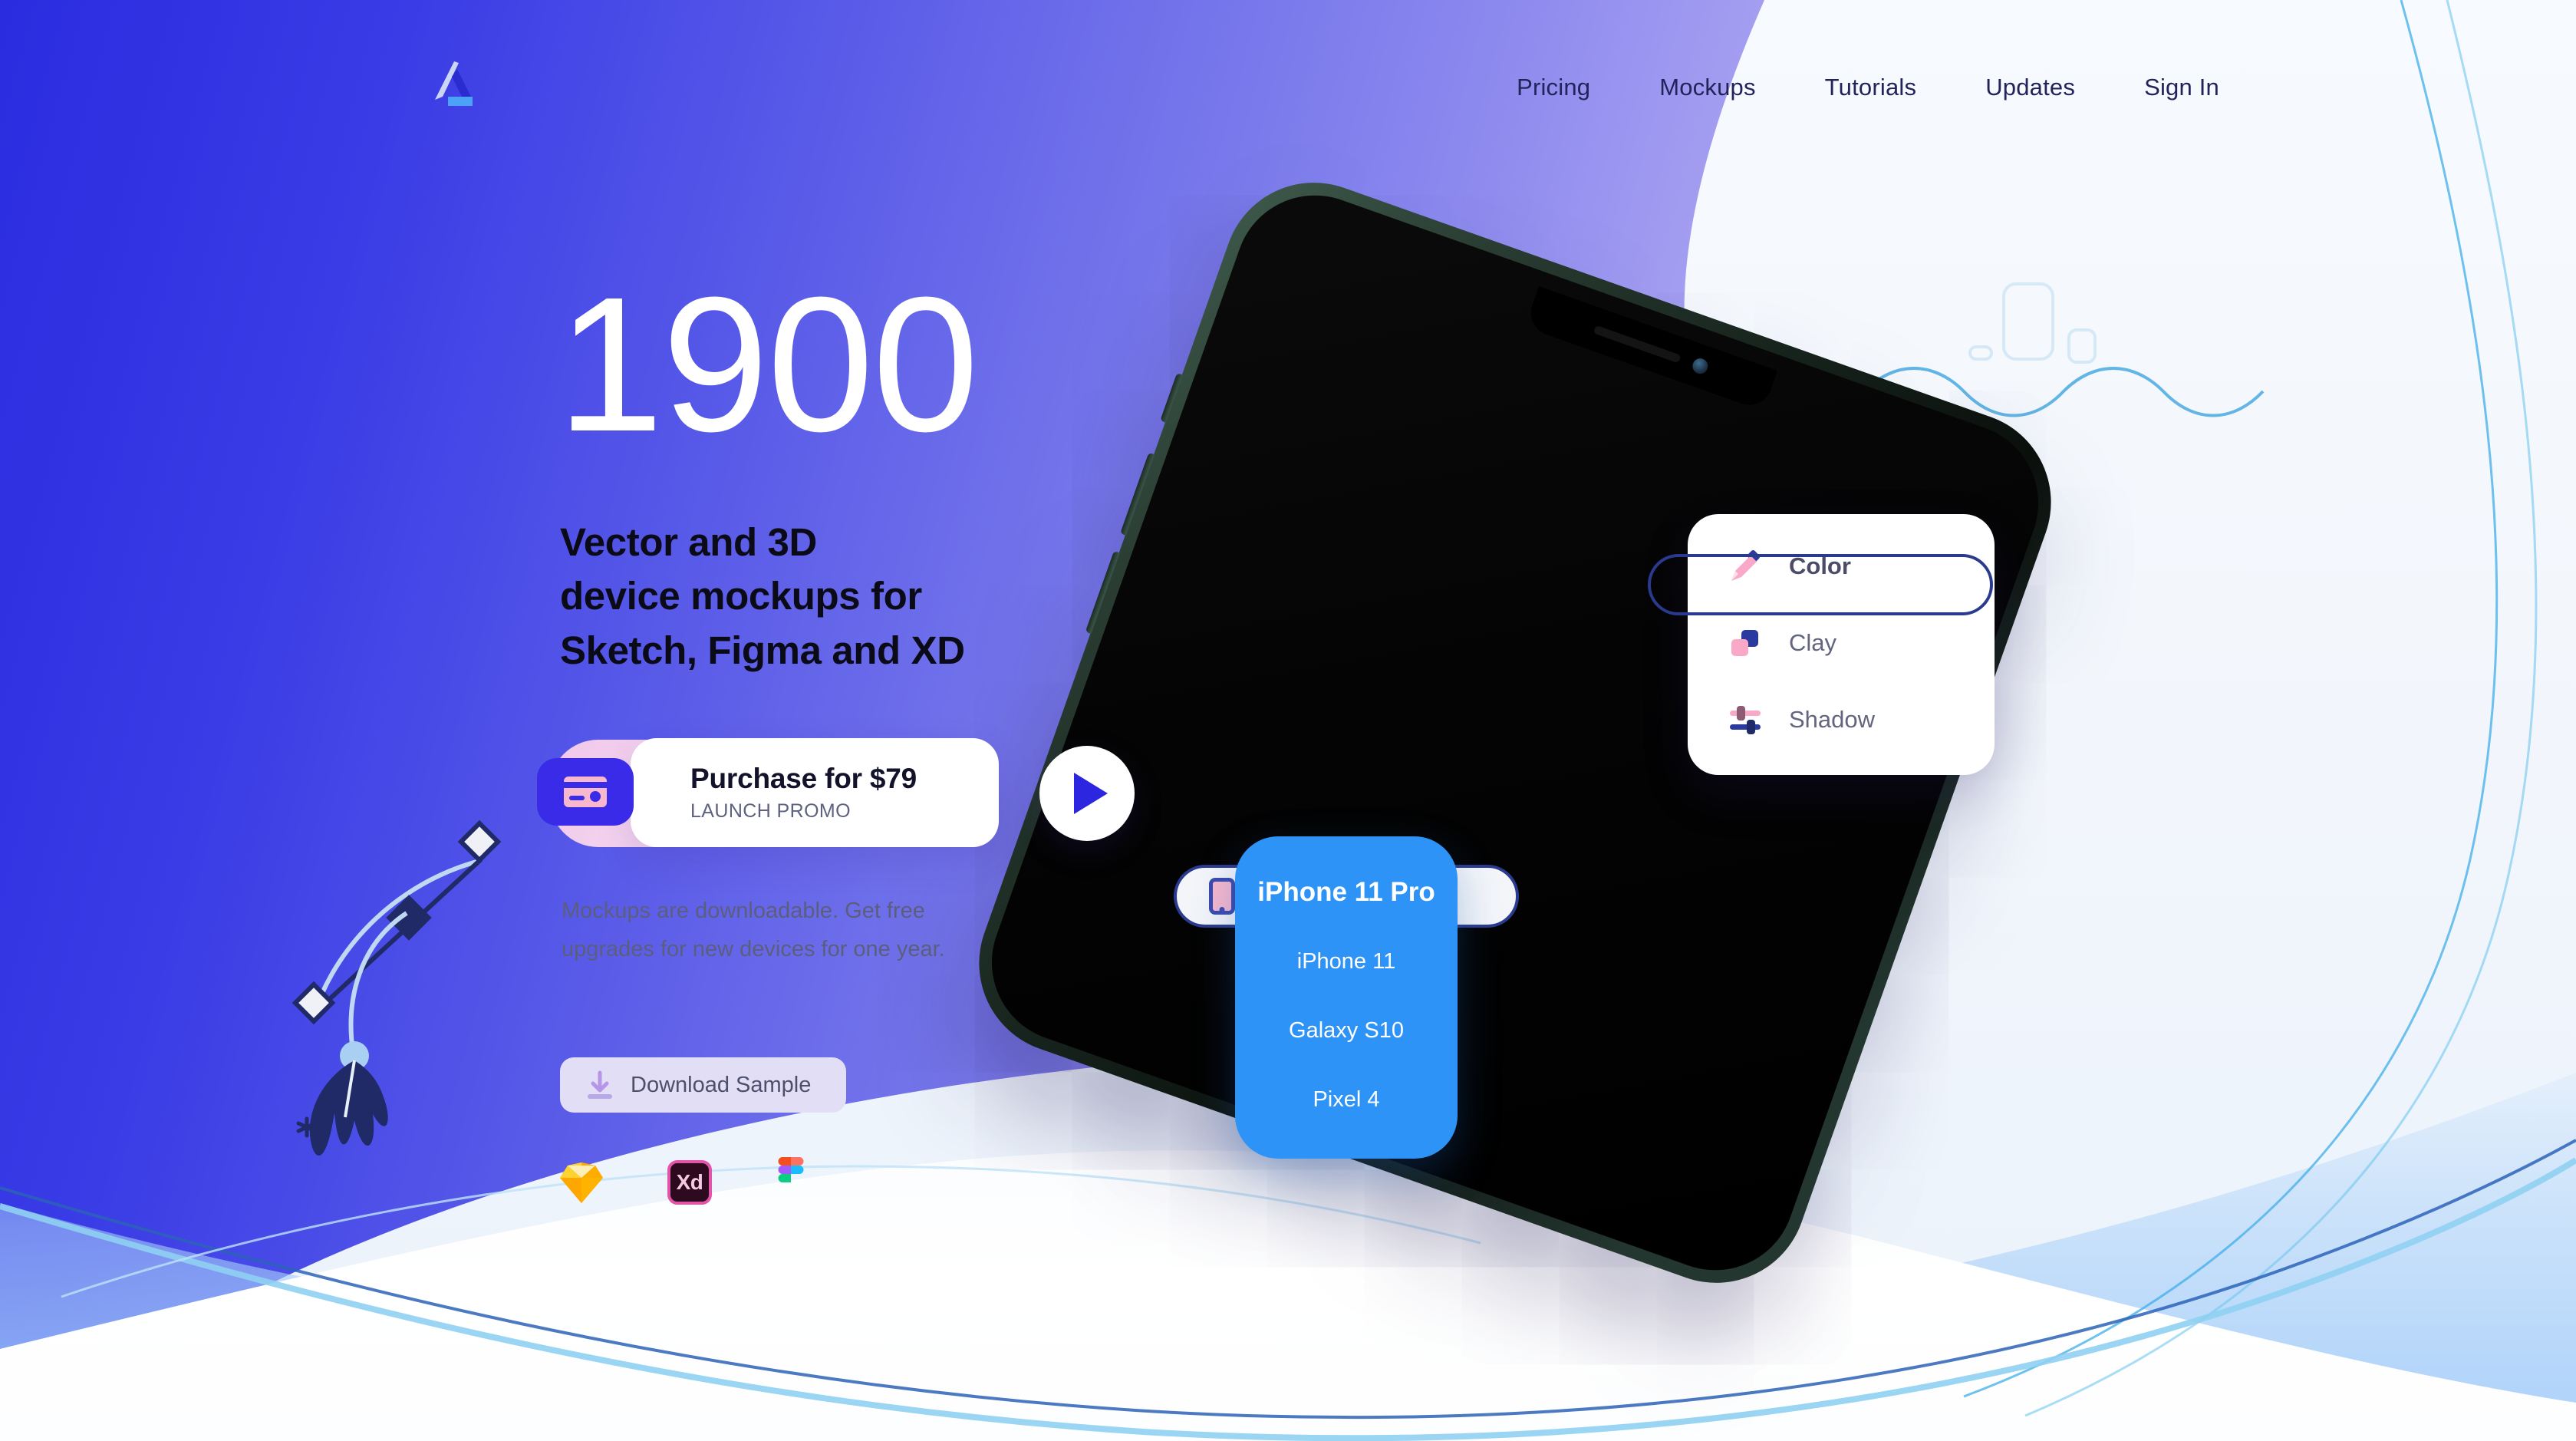  I want to click on hero-body-line-2: upgrades for new devices for one year., so click(753, 948).